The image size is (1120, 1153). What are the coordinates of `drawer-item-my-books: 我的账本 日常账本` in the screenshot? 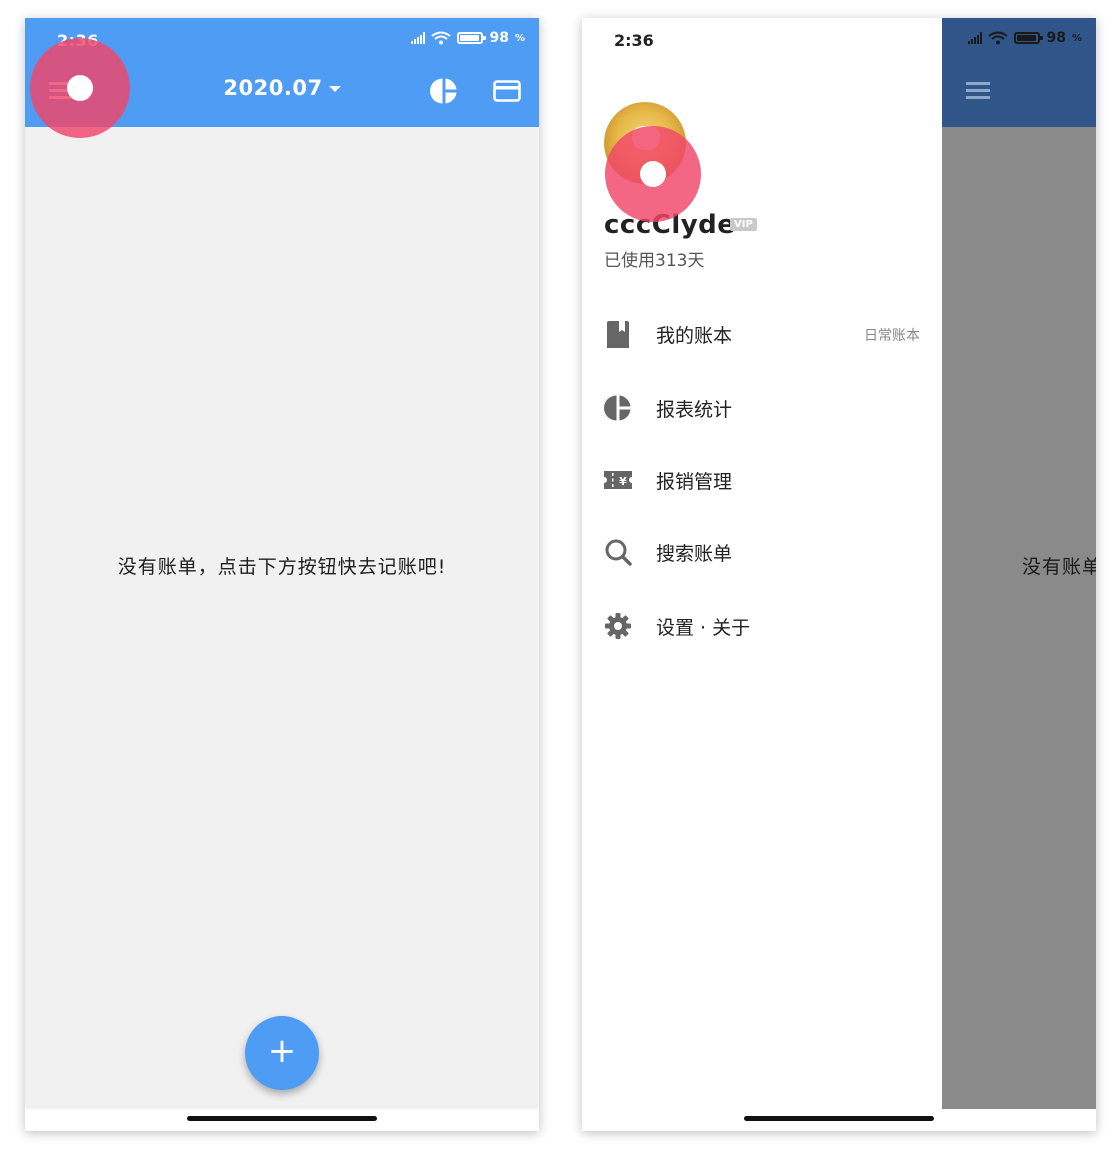 It's located at (762, 334).